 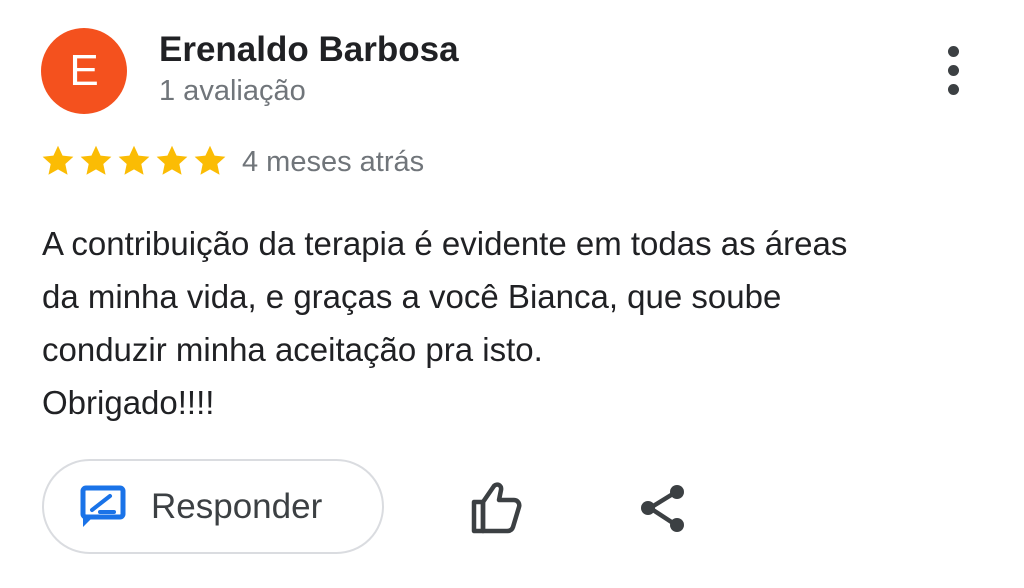 I want to click on reviewer-name: Erenaldo Barbosa, so click(x=309, y=50).